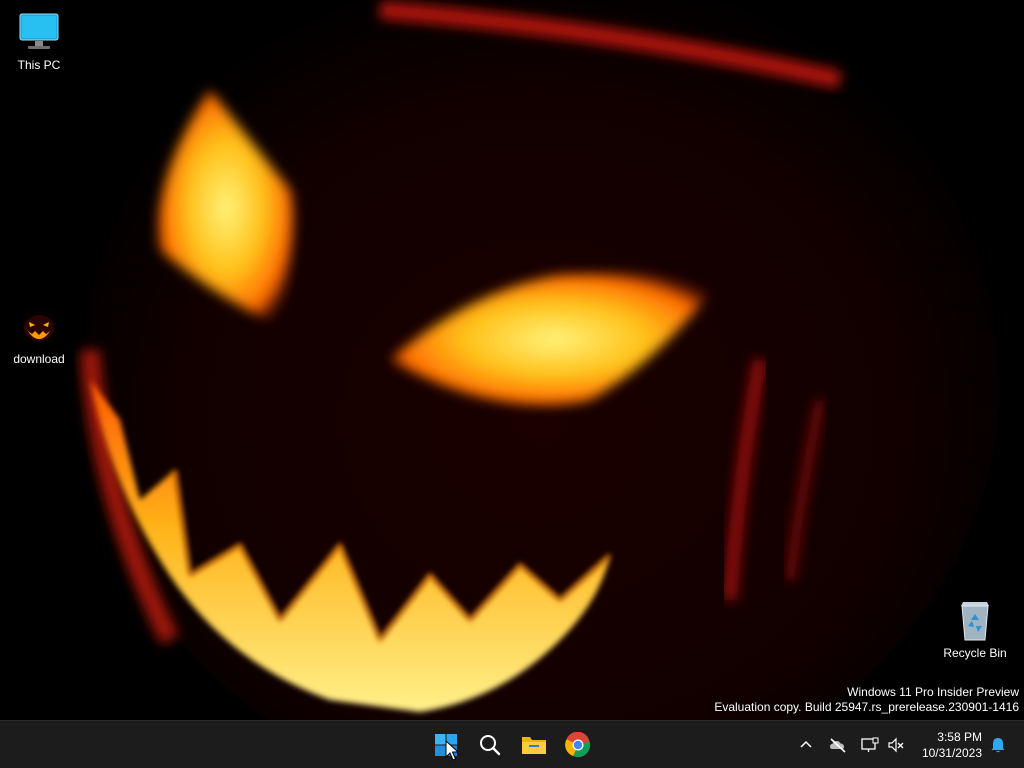 The image size is (1024, 768). I want to click on file-explorer-button, so click(534, 745).